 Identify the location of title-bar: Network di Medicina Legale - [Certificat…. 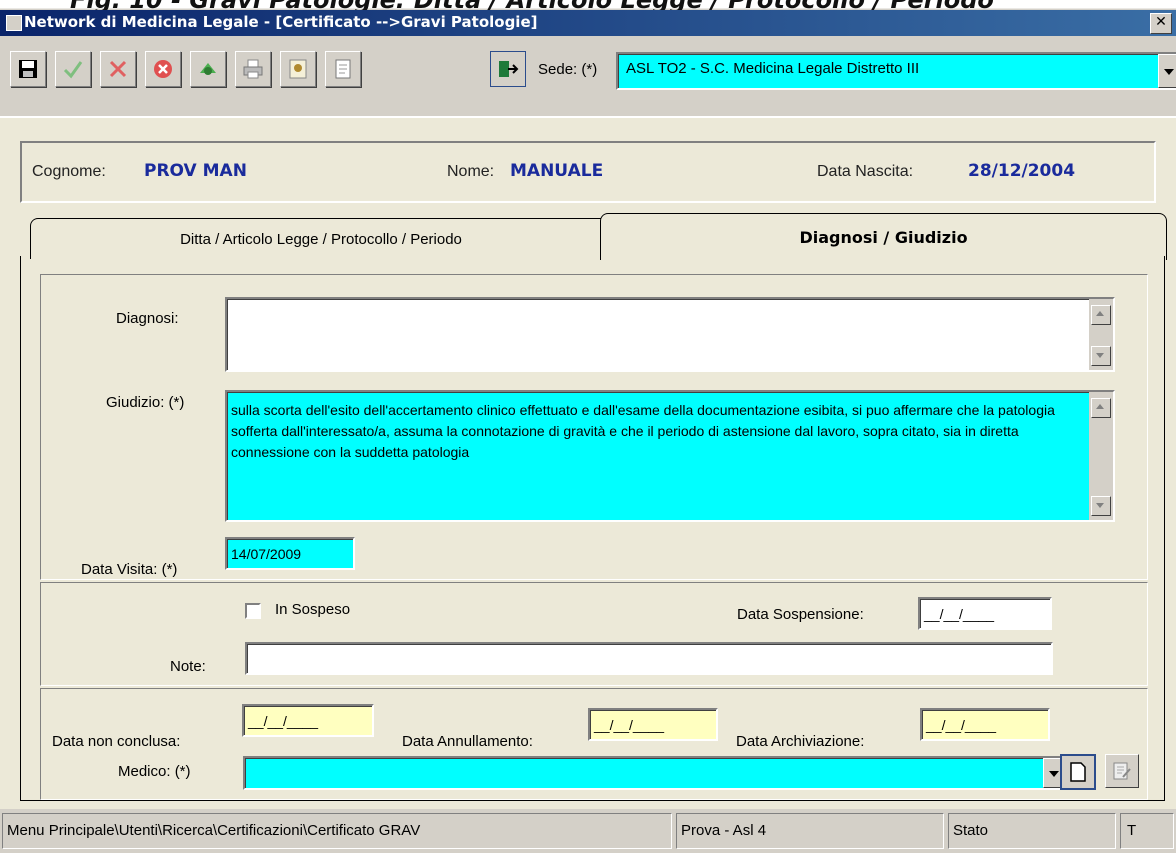
(588, 23).